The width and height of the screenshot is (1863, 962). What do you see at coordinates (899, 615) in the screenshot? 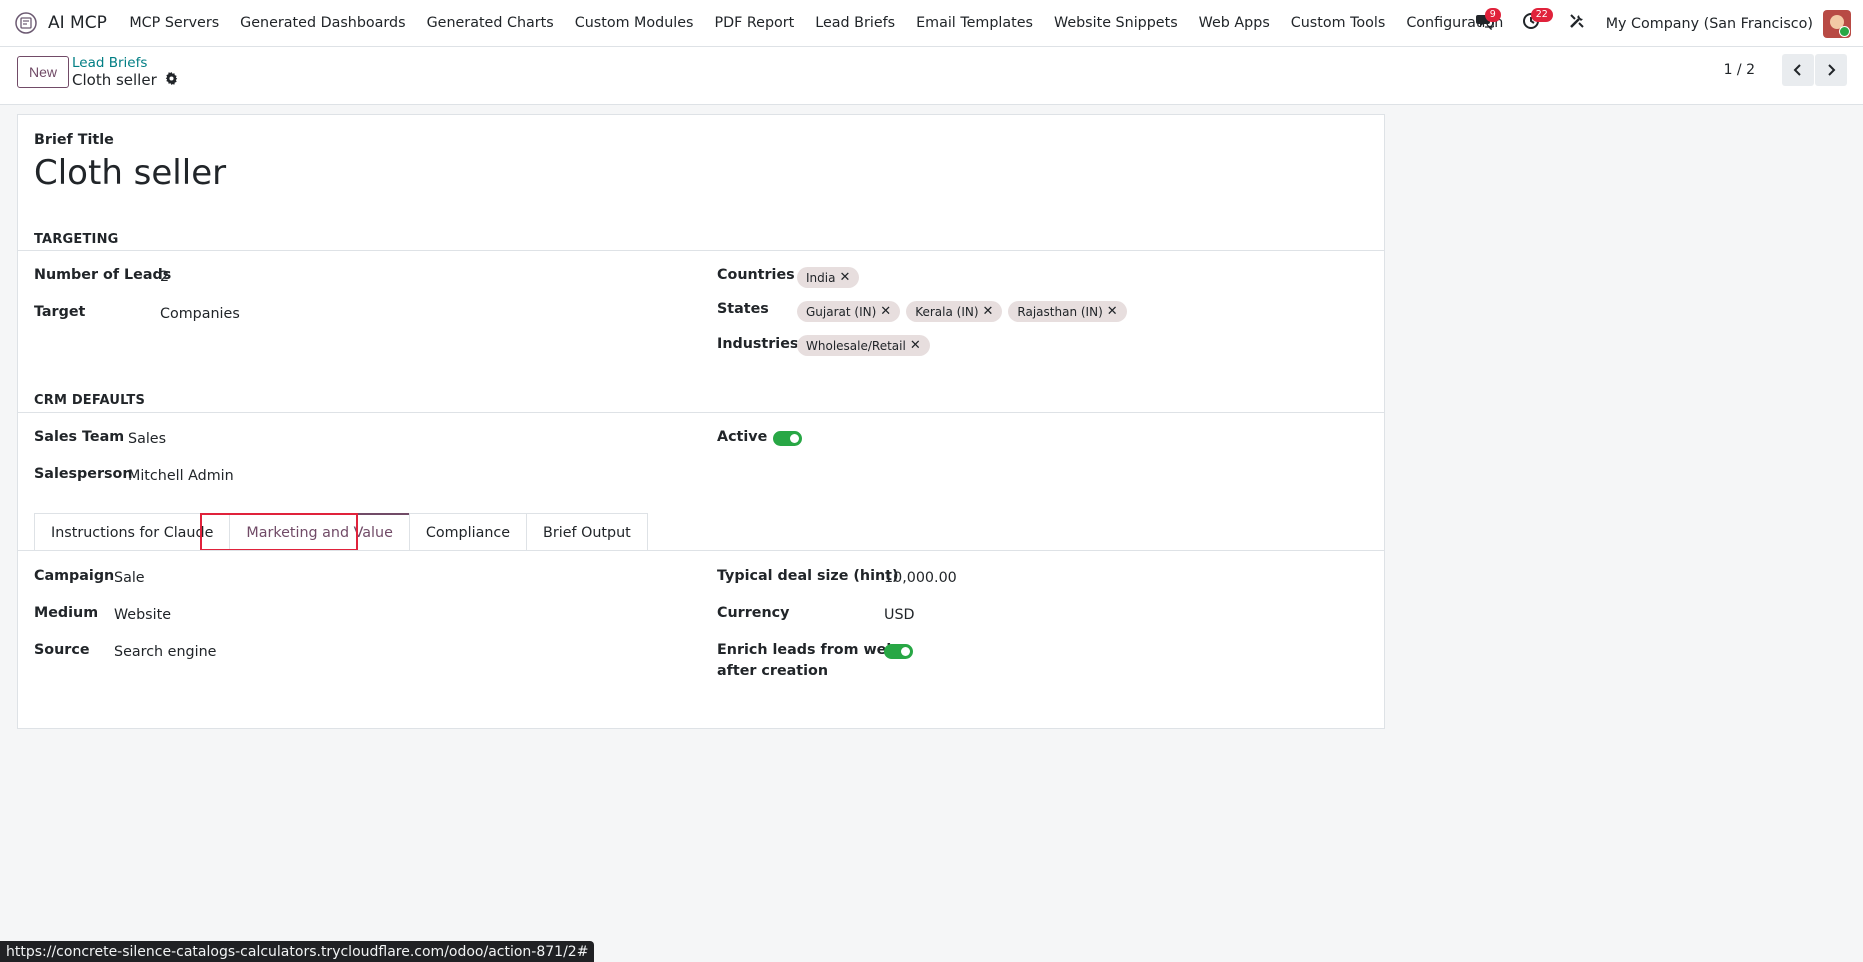
I see `currency-field: USD` at bounding box center [899, 615].